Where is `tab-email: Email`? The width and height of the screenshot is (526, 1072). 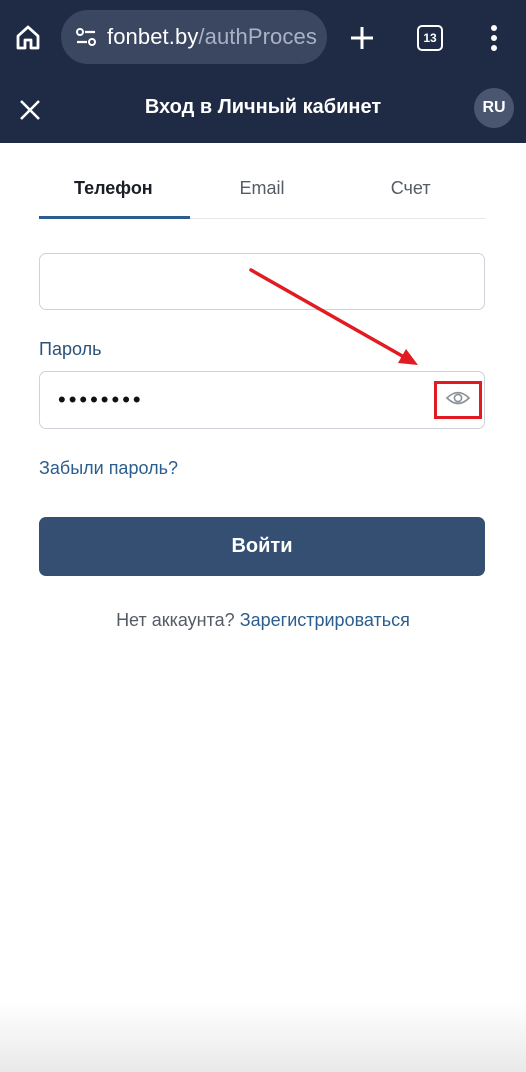 tab-email: Email is located at coordinates (262, 192).